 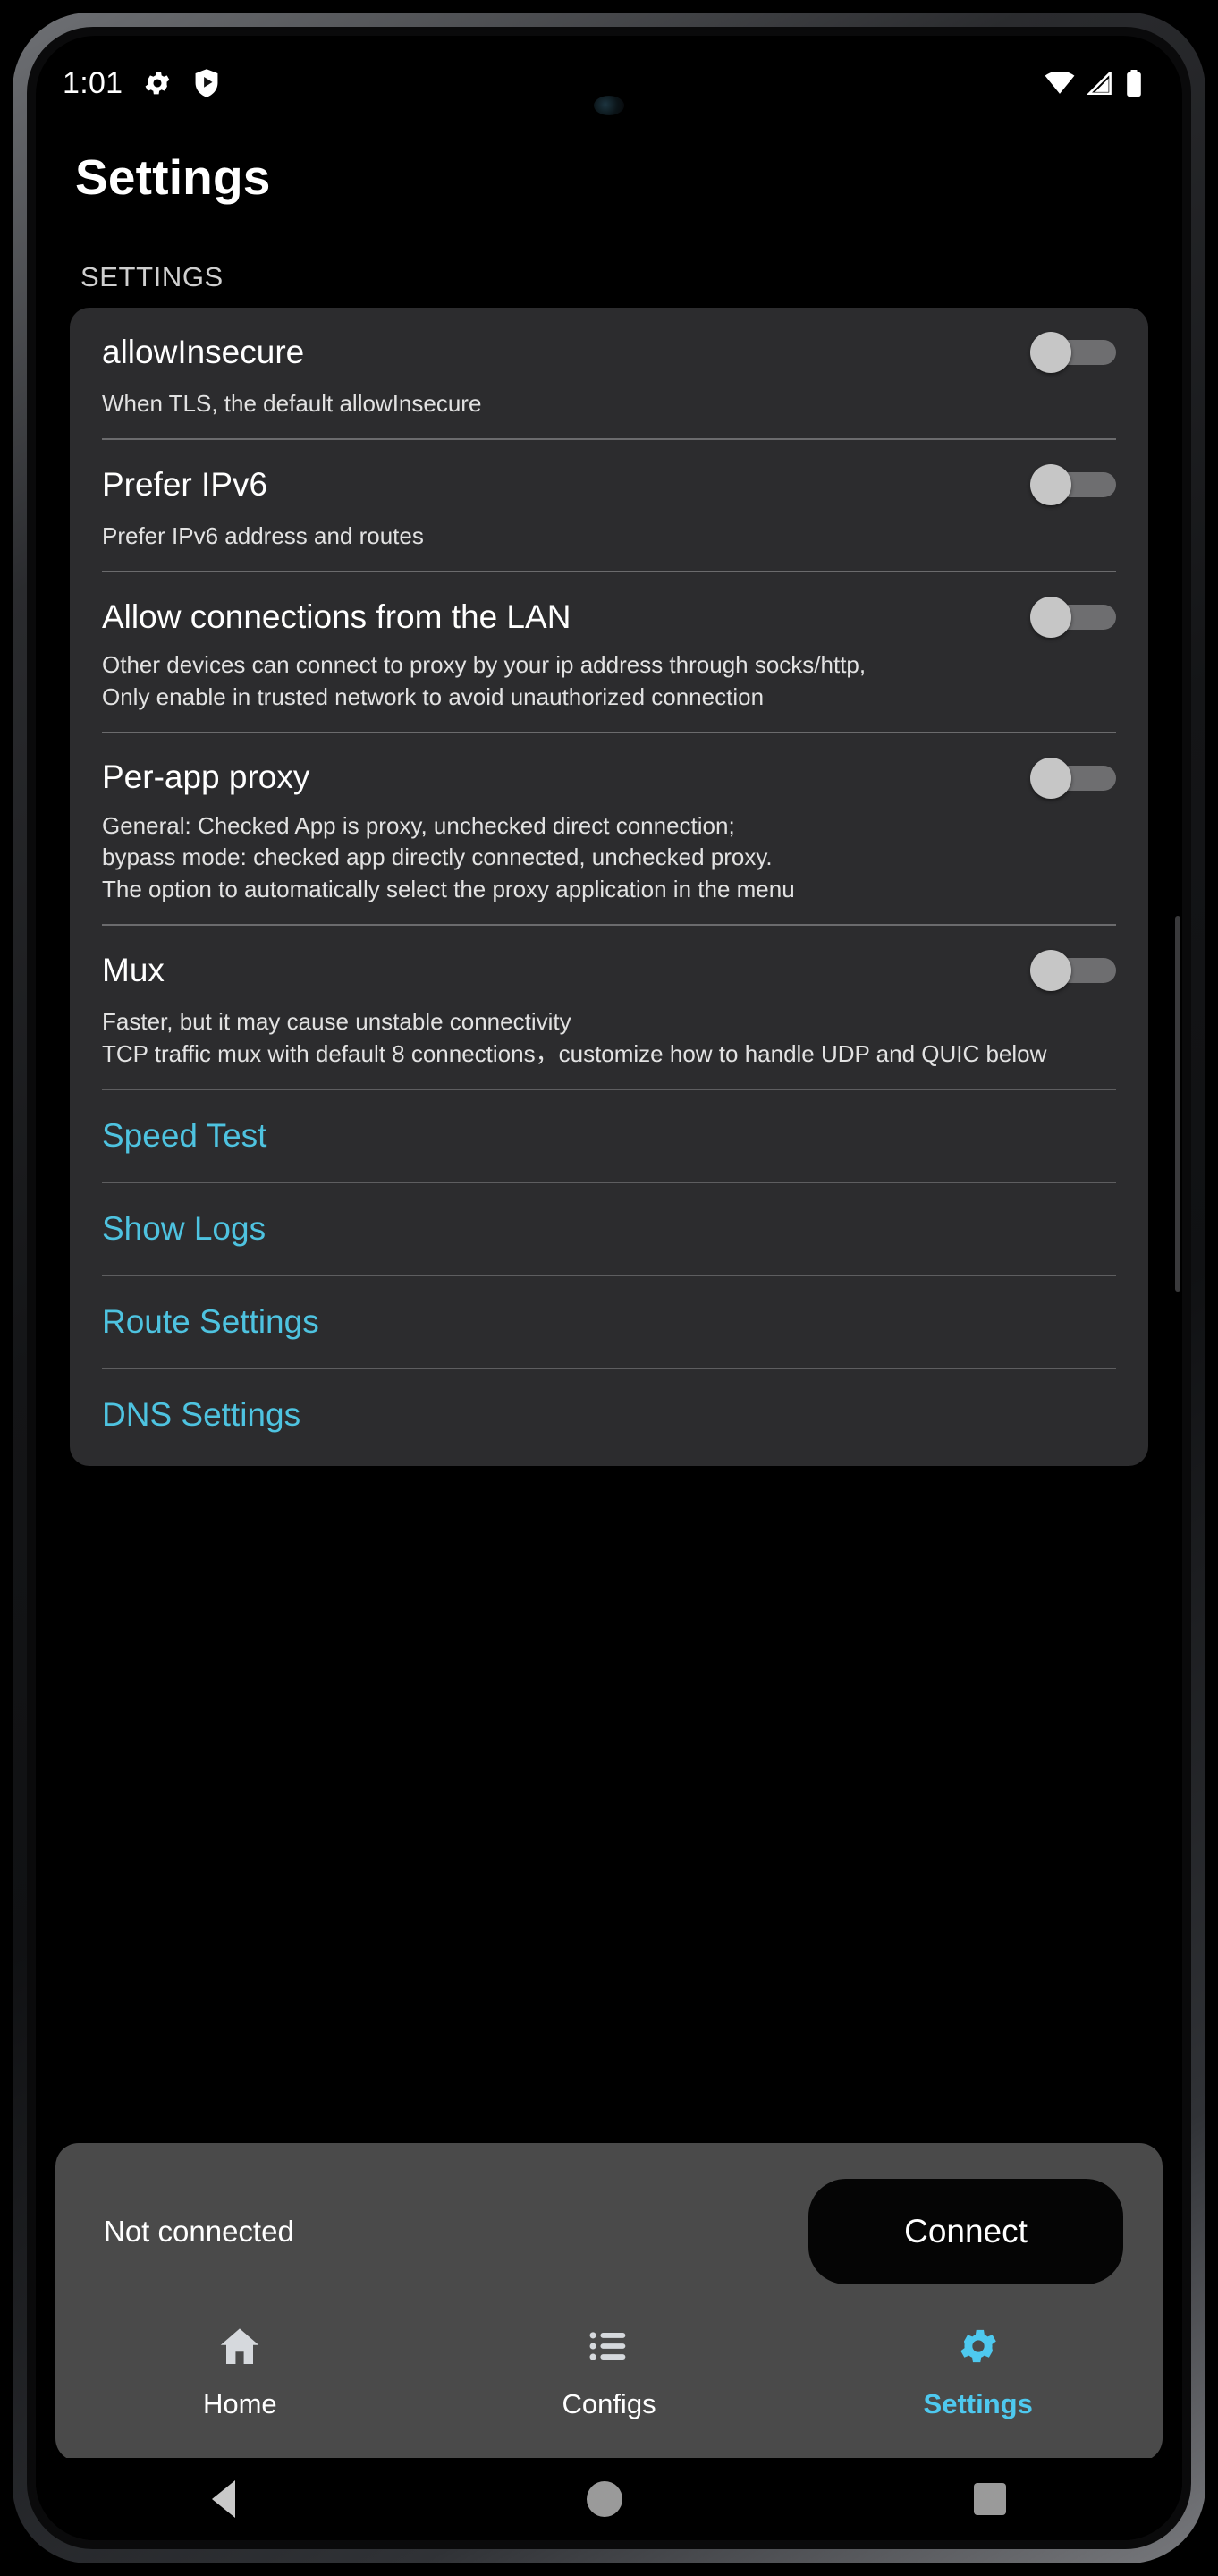 I want to click on link-row-speed-test: Speed Test, so click(x=609, y=1136).